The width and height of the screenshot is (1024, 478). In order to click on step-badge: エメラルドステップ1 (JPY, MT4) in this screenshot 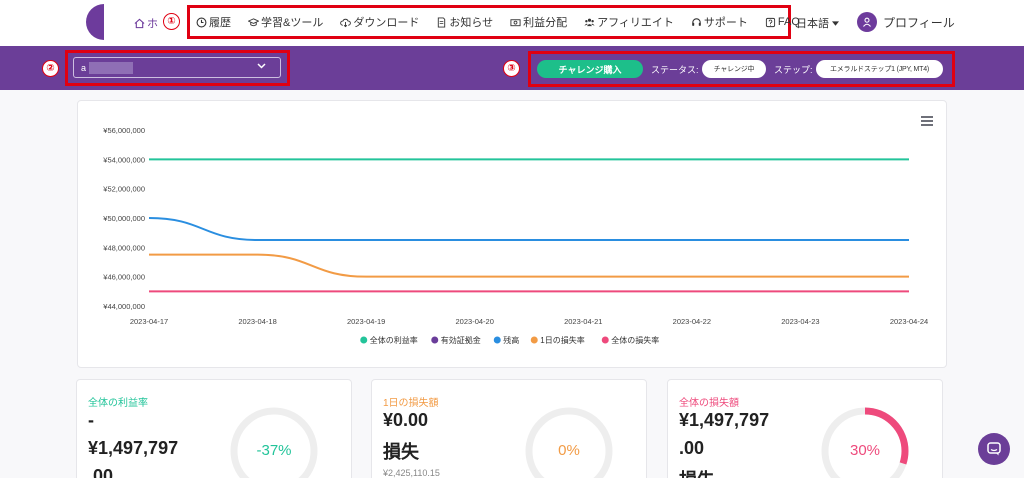, I will do `click(879, 69)`.